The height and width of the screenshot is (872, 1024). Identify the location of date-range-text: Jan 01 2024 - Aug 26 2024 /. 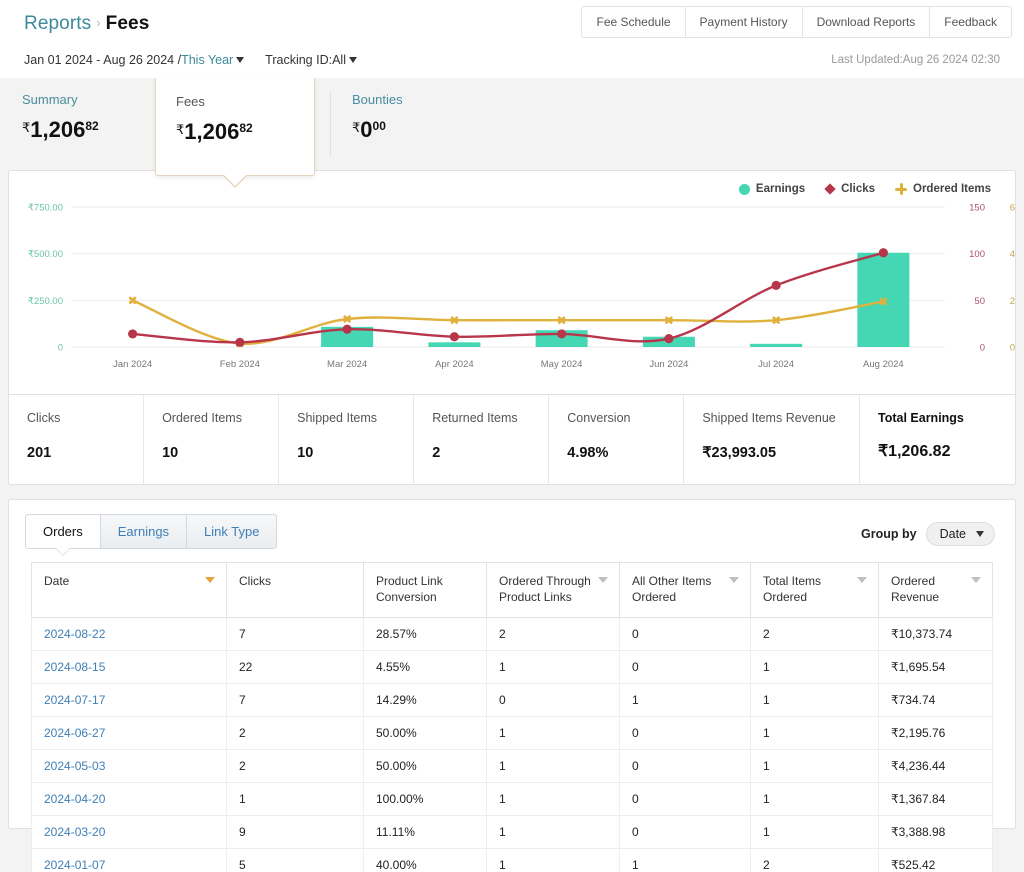
(103, 59).